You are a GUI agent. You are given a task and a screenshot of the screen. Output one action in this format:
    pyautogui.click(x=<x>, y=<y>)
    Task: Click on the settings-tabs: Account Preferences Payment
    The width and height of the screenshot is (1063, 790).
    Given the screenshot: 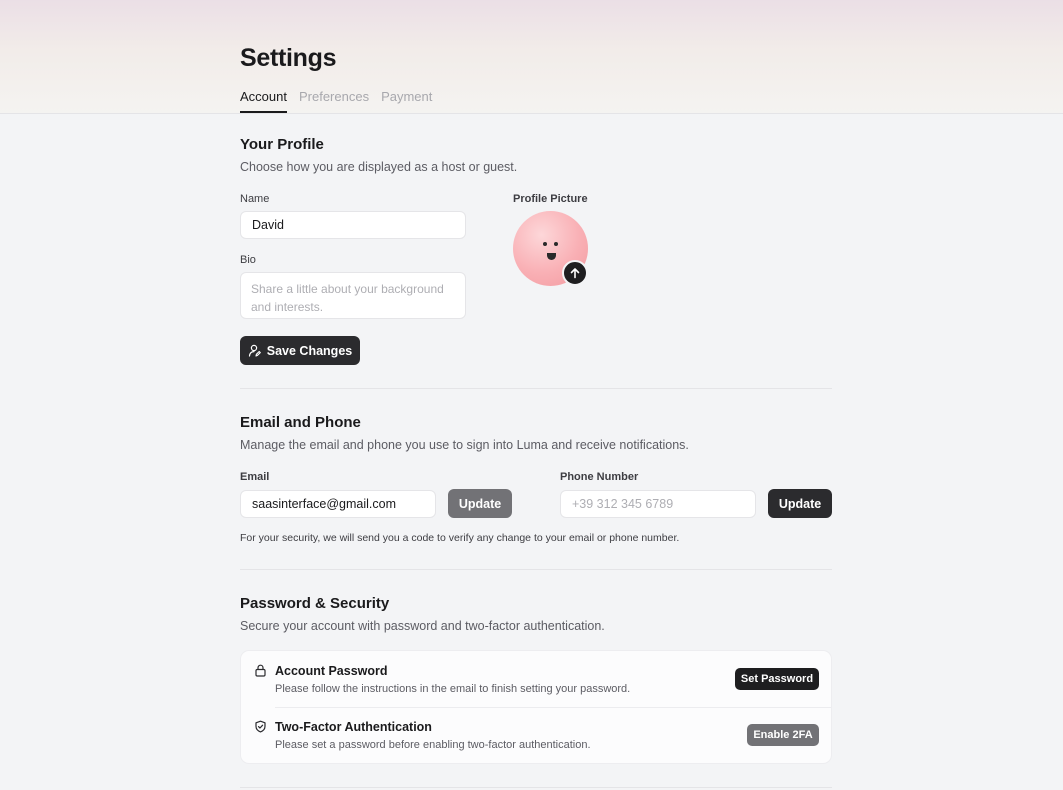 What is the action you would take?
    pyautogui.click(x=336, y=101)
    